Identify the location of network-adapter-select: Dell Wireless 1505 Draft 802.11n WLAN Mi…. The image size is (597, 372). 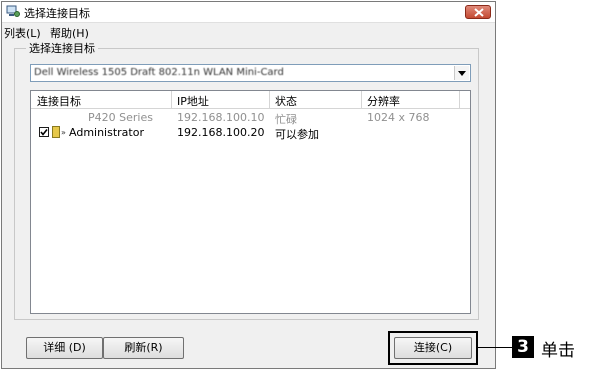
(250, 73).